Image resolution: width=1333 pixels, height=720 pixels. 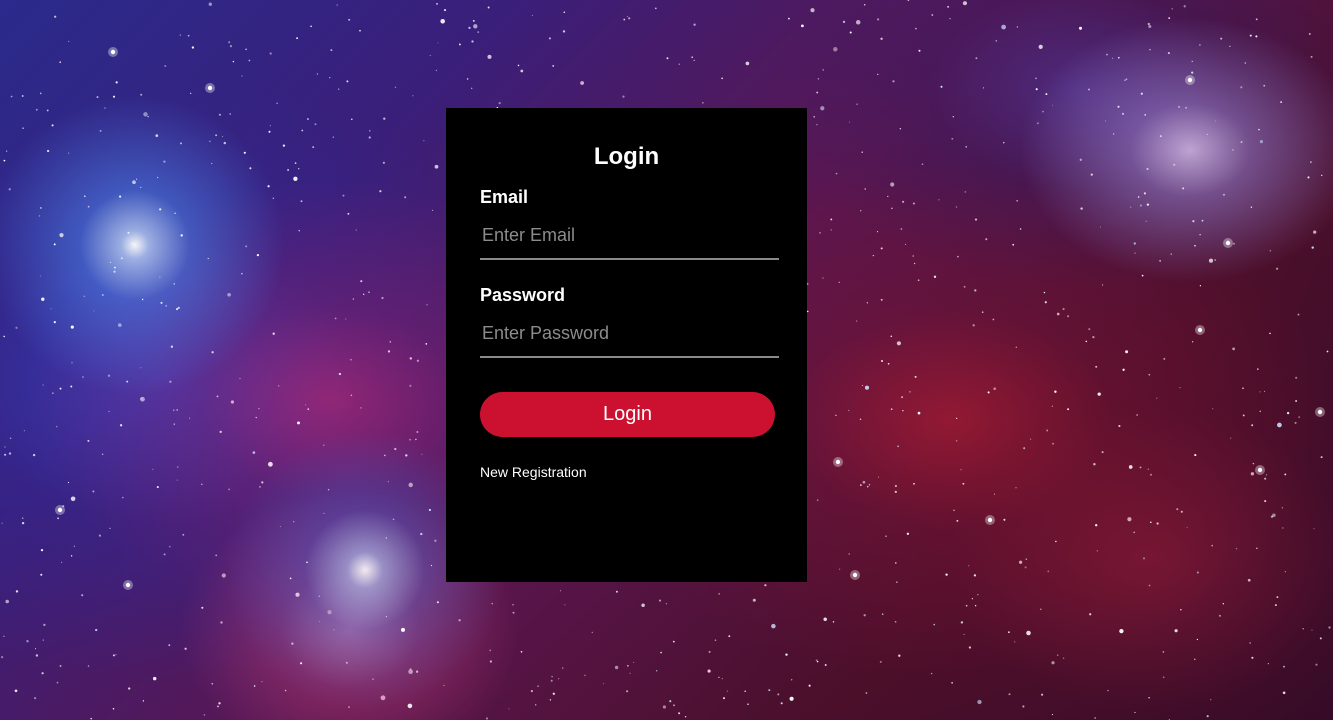 I want to click on new-registration-link: New Registration, so click(x=533, y=472).